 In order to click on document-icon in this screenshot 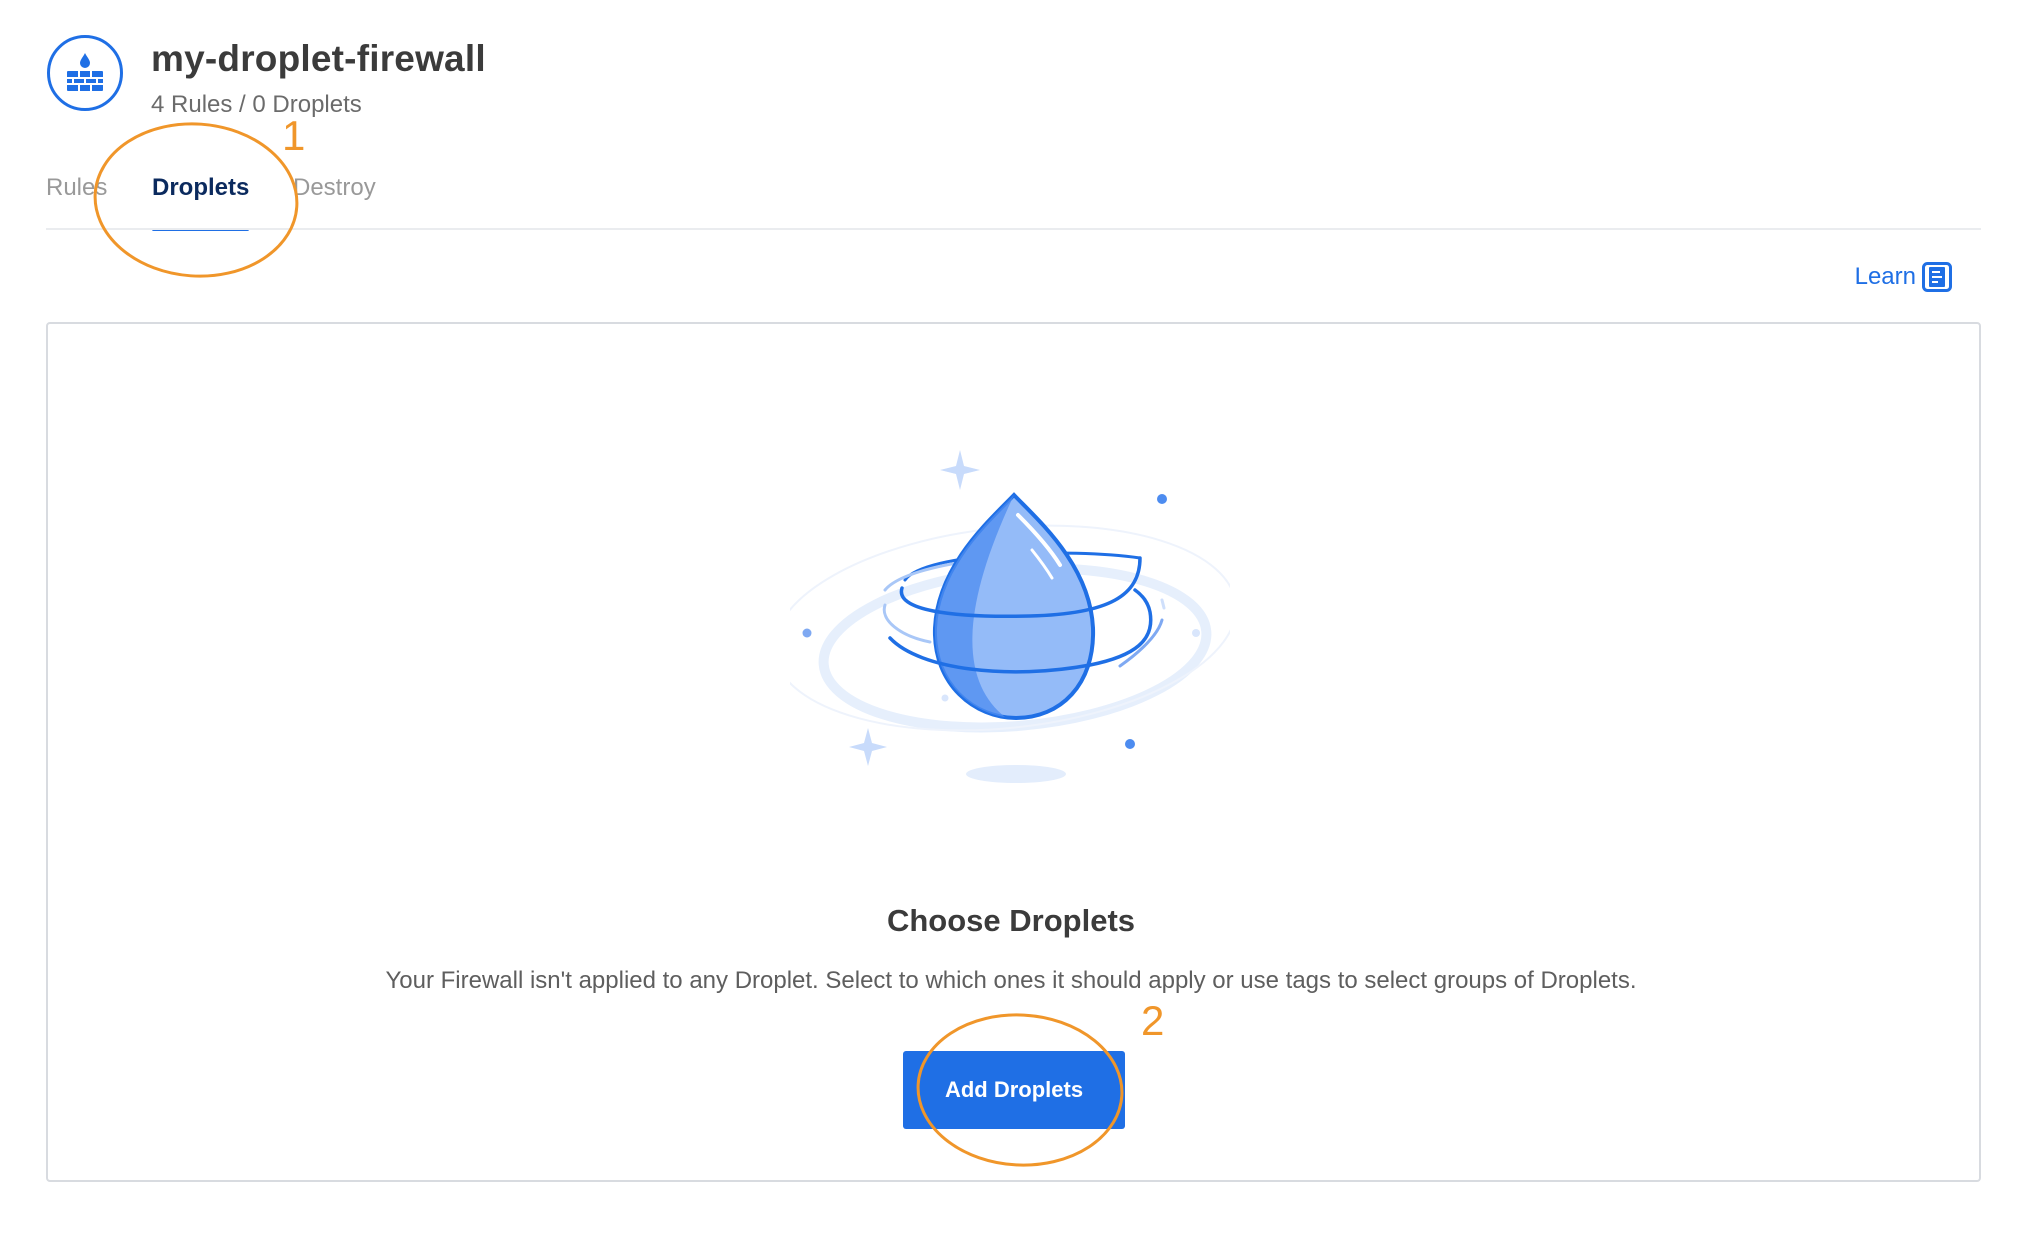, I will do `click(1937, 277)`.